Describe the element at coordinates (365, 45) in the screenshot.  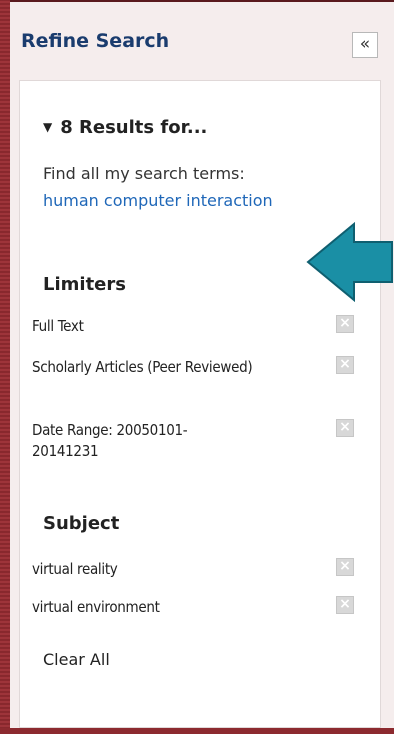
I see `collapse-button: «` at that location.